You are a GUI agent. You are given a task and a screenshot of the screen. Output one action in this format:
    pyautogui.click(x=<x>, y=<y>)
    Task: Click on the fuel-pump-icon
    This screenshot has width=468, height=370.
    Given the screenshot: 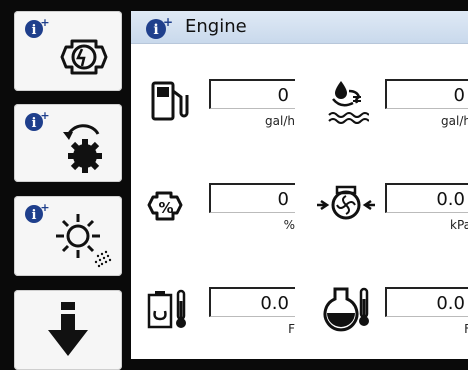 What is the action you would take?
    pyautogui.click(x=170, y=101)
    